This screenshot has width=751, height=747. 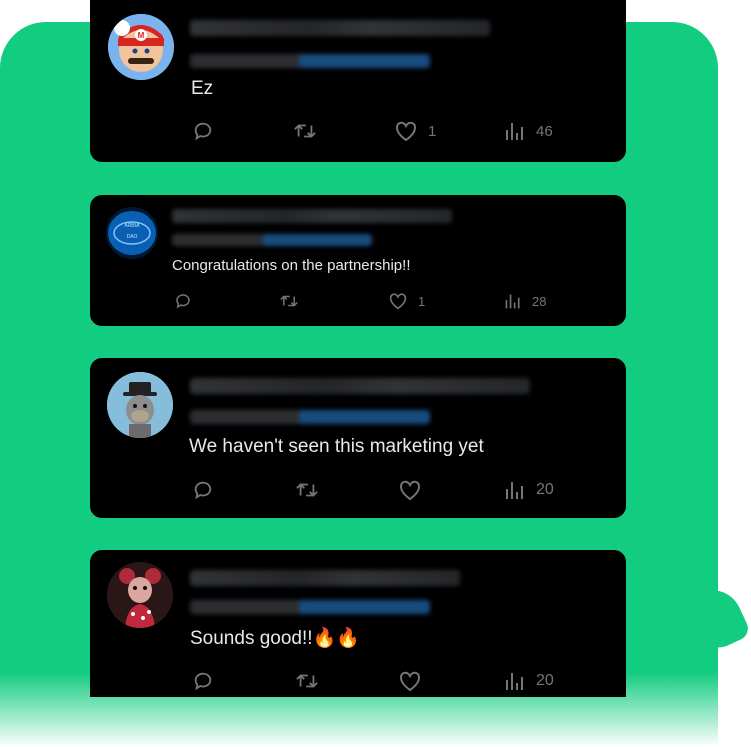 What do you see at coordinates (291, 265) in the screenshot?
I see `tweet-text: Congratulations on the partnership!!` at bounding box center [291, 265].